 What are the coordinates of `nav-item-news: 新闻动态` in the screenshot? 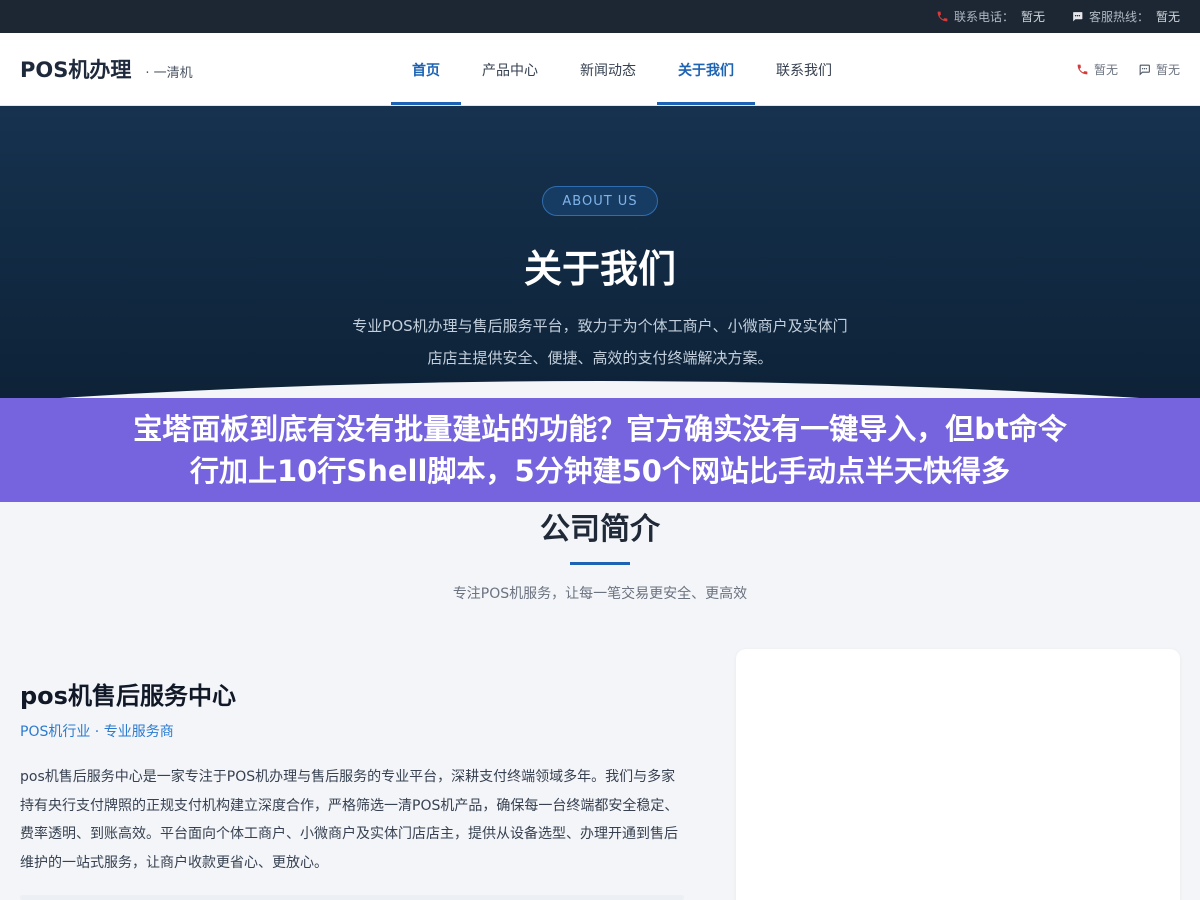 It's located at (608, 69).